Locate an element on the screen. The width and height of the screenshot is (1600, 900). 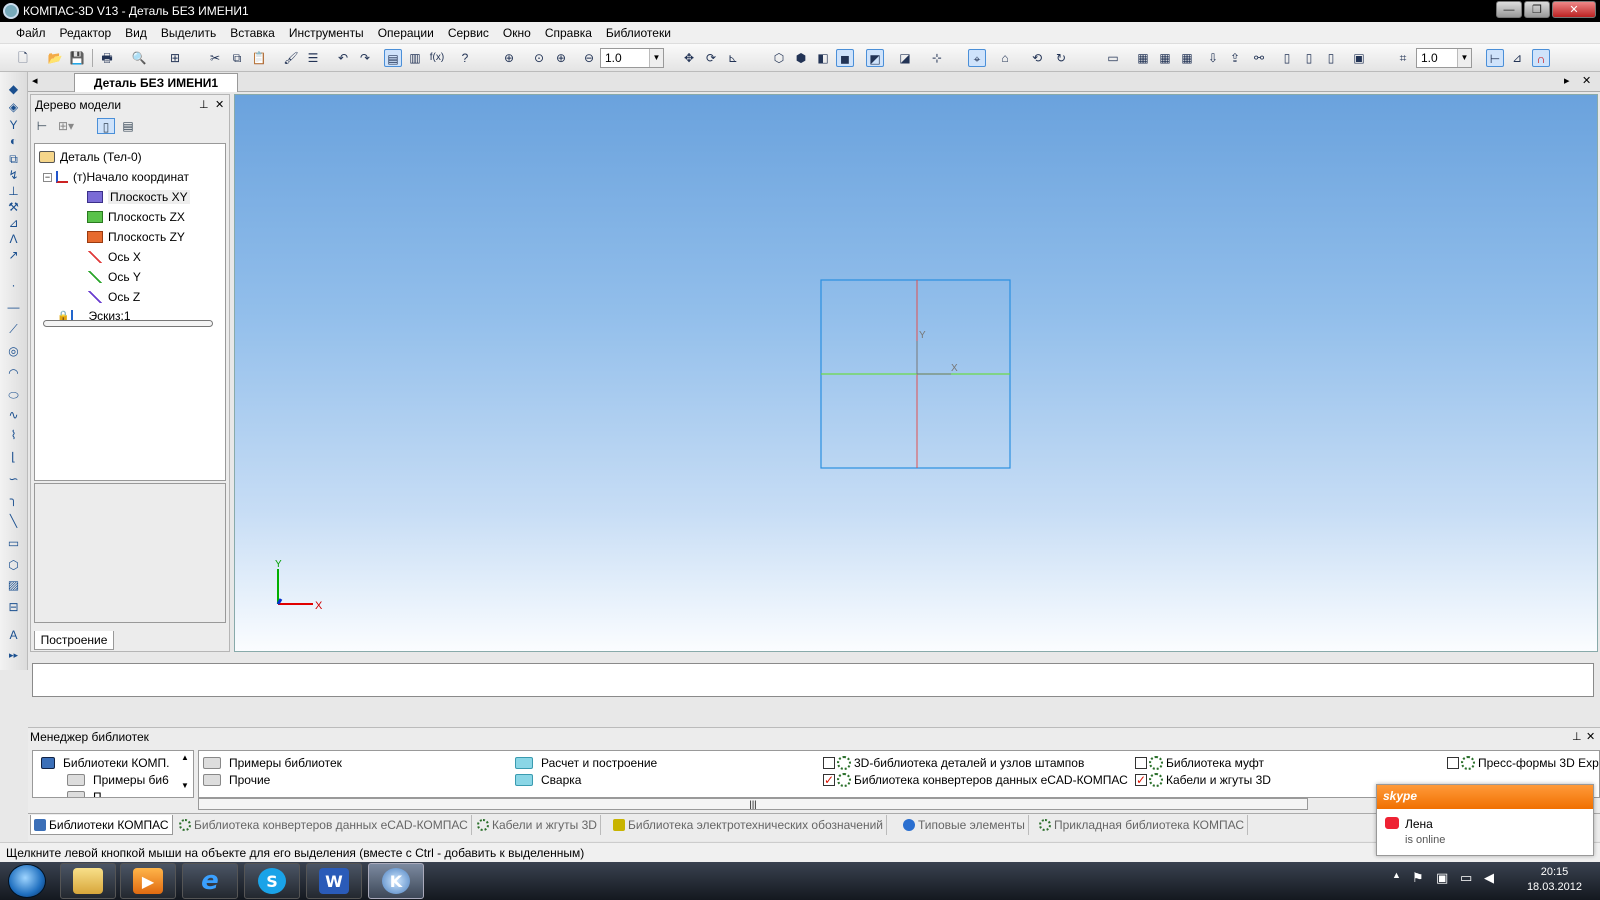
menu-window: Окно is located at coordinates (517, 33).